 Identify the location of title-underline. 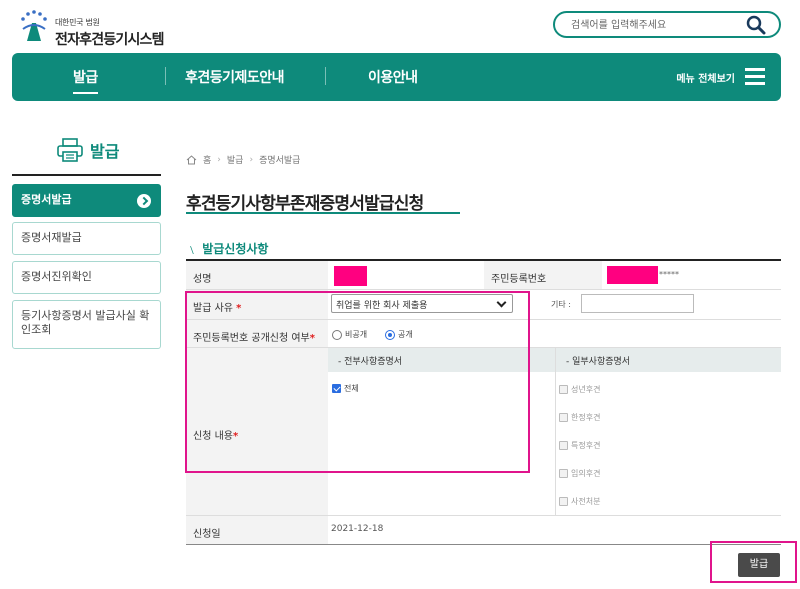
(323, 213).